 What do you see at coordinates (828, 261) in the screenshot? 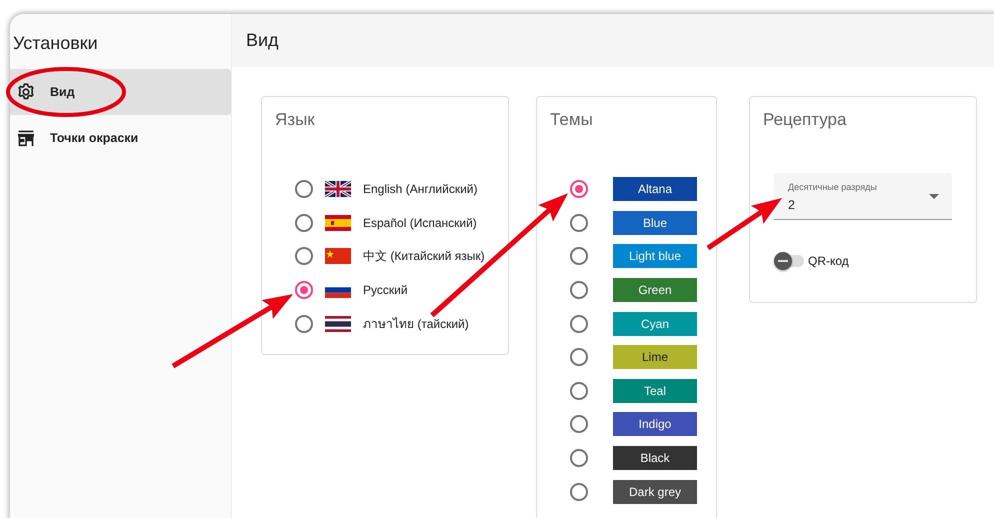
I see `switch-label: QR-код` at bounding box center [828, 261].